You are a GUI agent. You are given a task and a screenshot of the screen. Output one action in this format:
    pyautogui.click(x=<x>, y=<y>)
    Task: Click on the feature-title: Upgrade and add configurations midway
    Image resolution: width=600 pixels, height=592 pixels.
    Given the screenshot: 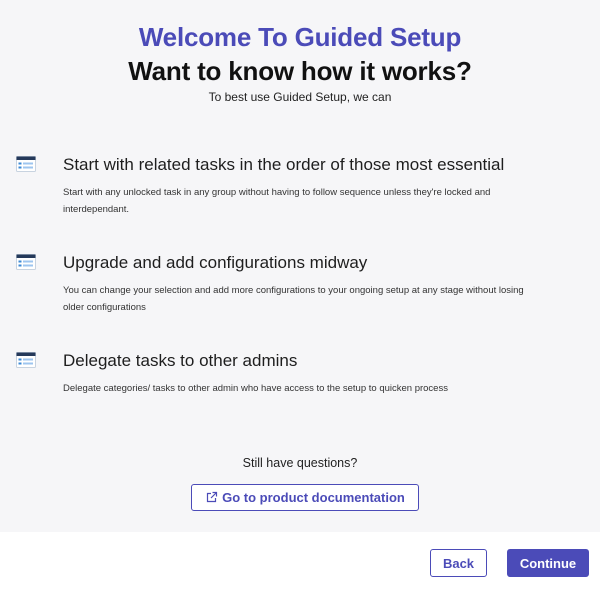 What is the action you would take?
    pyautogui.click(x=215, y=262)
    